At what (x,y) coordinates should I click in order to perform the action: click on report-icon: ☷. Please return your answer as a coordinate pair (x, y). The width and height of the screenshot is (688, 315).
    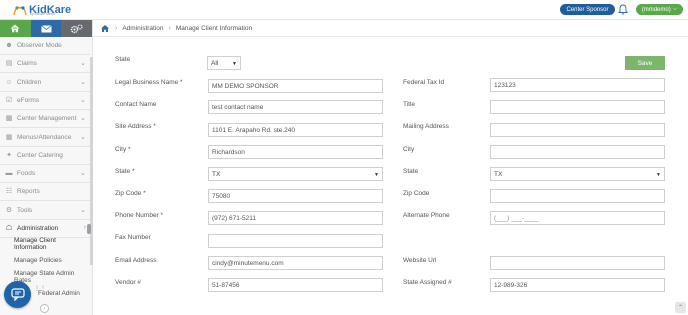
    Looking at the image, I should click on (9, 191).